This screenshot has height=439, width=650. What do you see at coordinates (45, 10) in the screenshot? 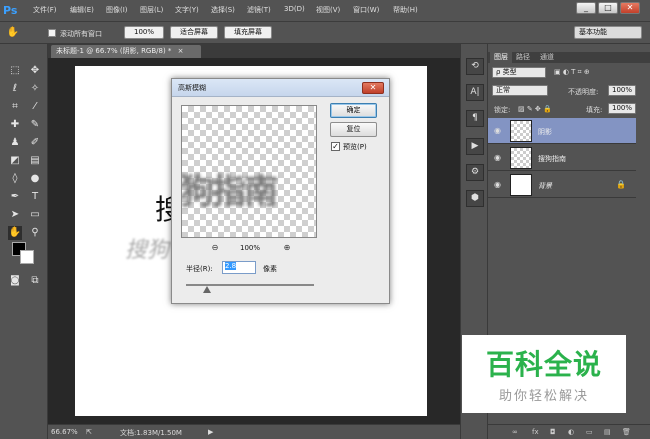
I see `menu-file: 文件(F)` at bounding box center [45, 10].